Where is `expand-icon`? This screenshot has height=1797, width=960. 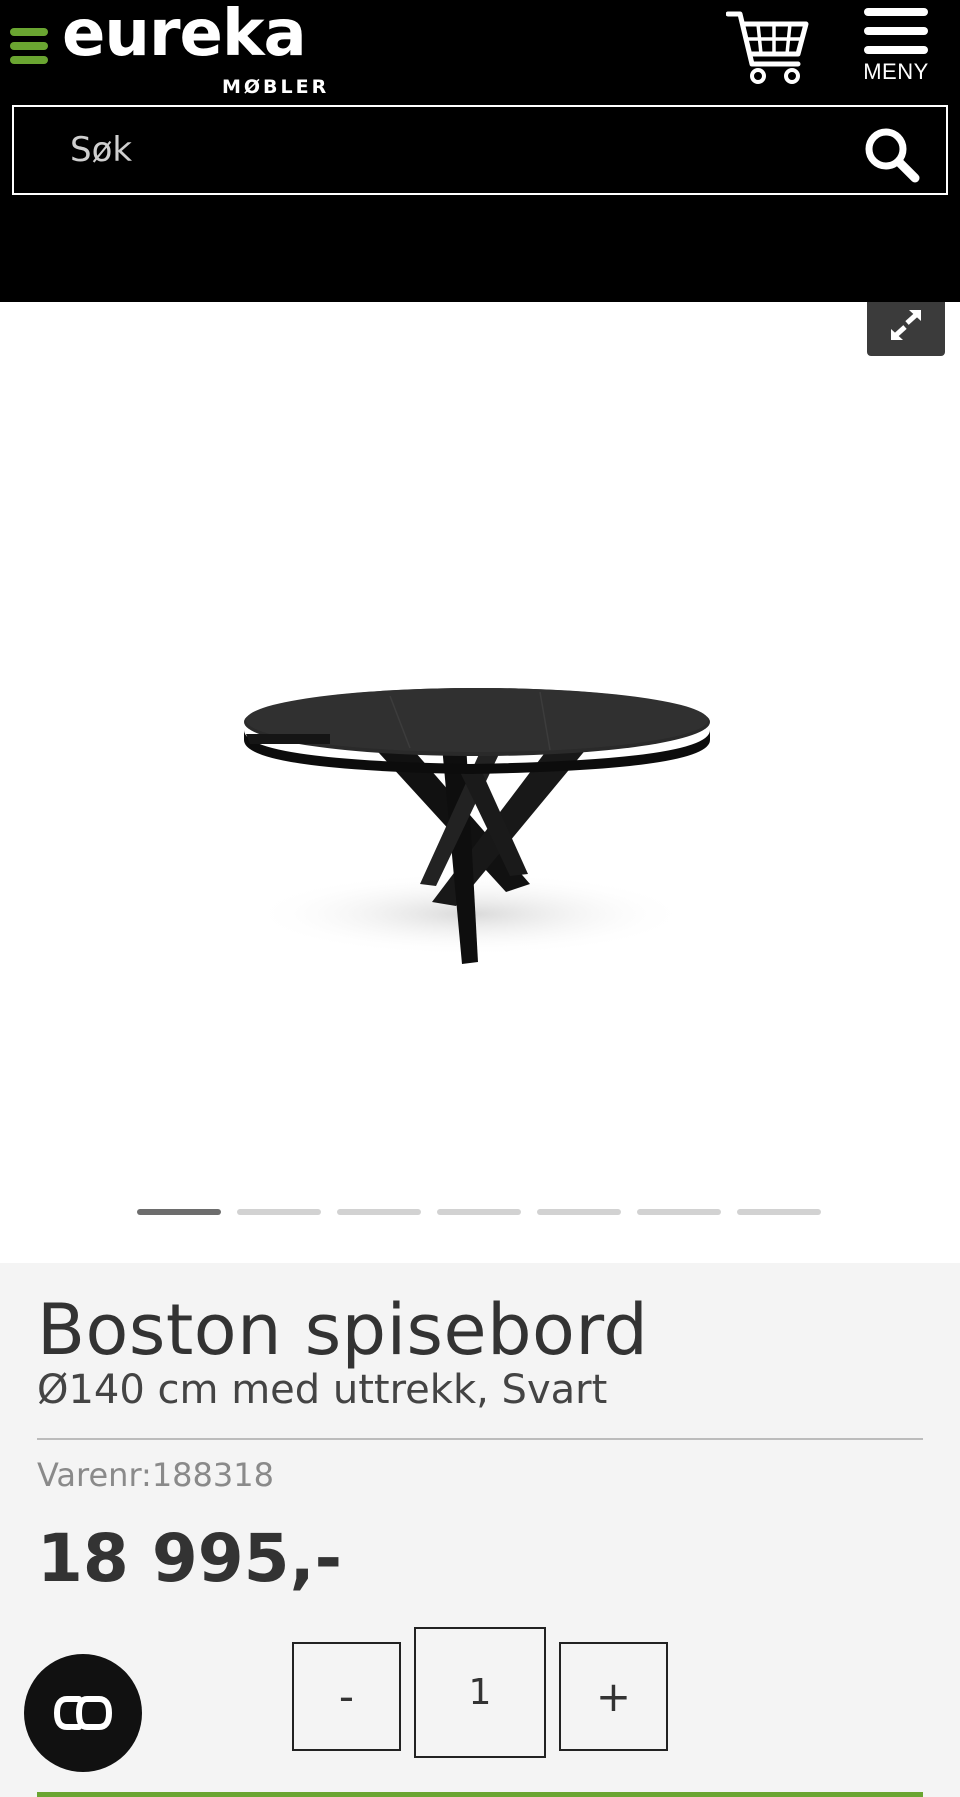 expand-icon is located at coordinates (906, 325).